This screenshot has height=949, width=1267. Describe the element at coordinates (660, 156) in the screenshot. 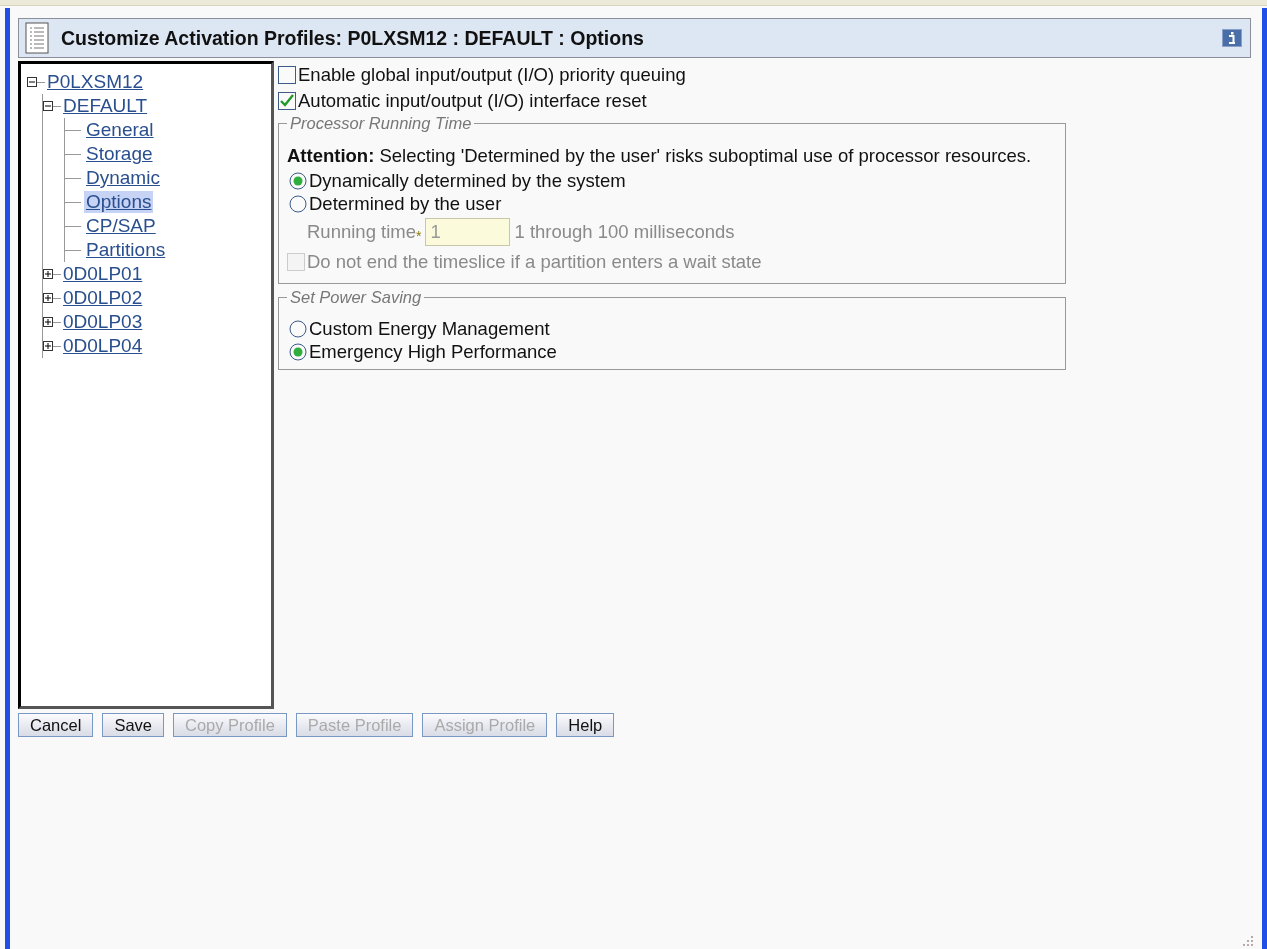

I see `attention-text: Attention: Selecting 'Determined by the user' risks suboptimal use of processor resources.` at that location.